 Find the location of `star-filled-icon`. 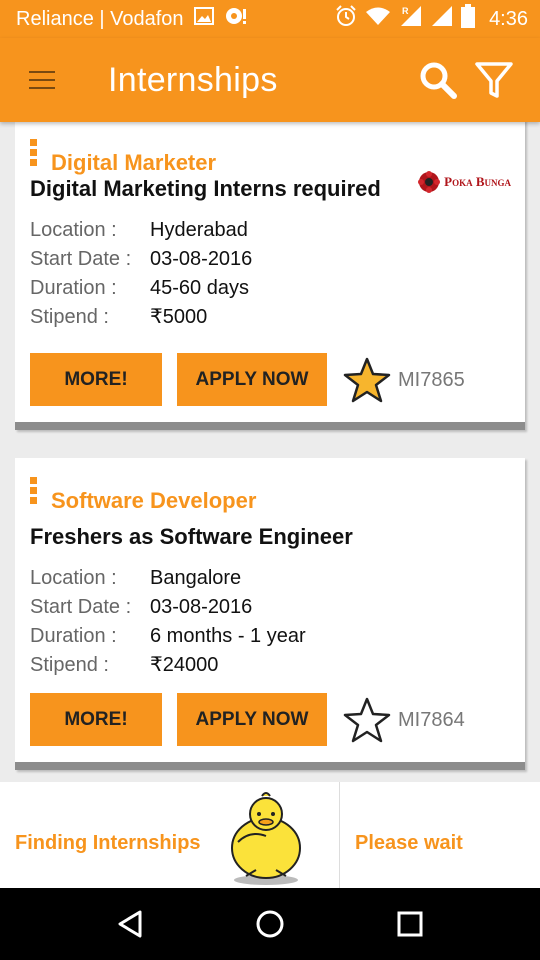

star-filled-icon is located at coordinates (367, 380).